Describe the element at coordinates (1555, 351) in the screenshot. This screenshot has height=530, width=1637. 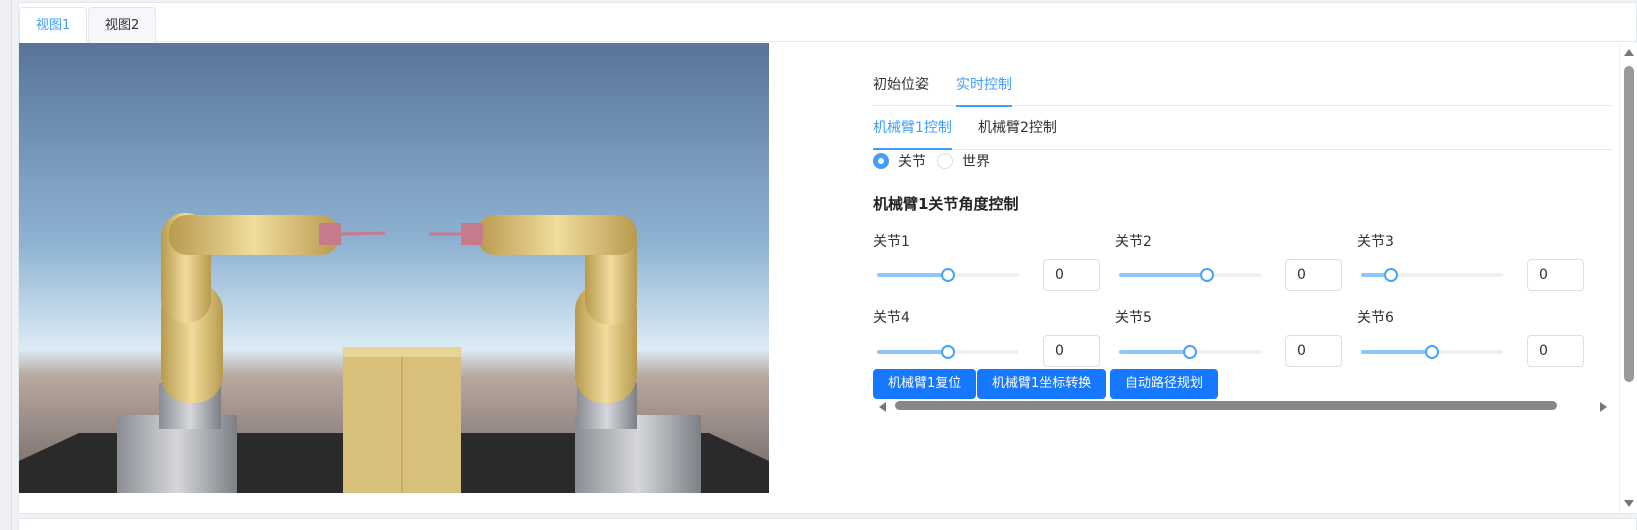
I see `joint-6-input` at that location.